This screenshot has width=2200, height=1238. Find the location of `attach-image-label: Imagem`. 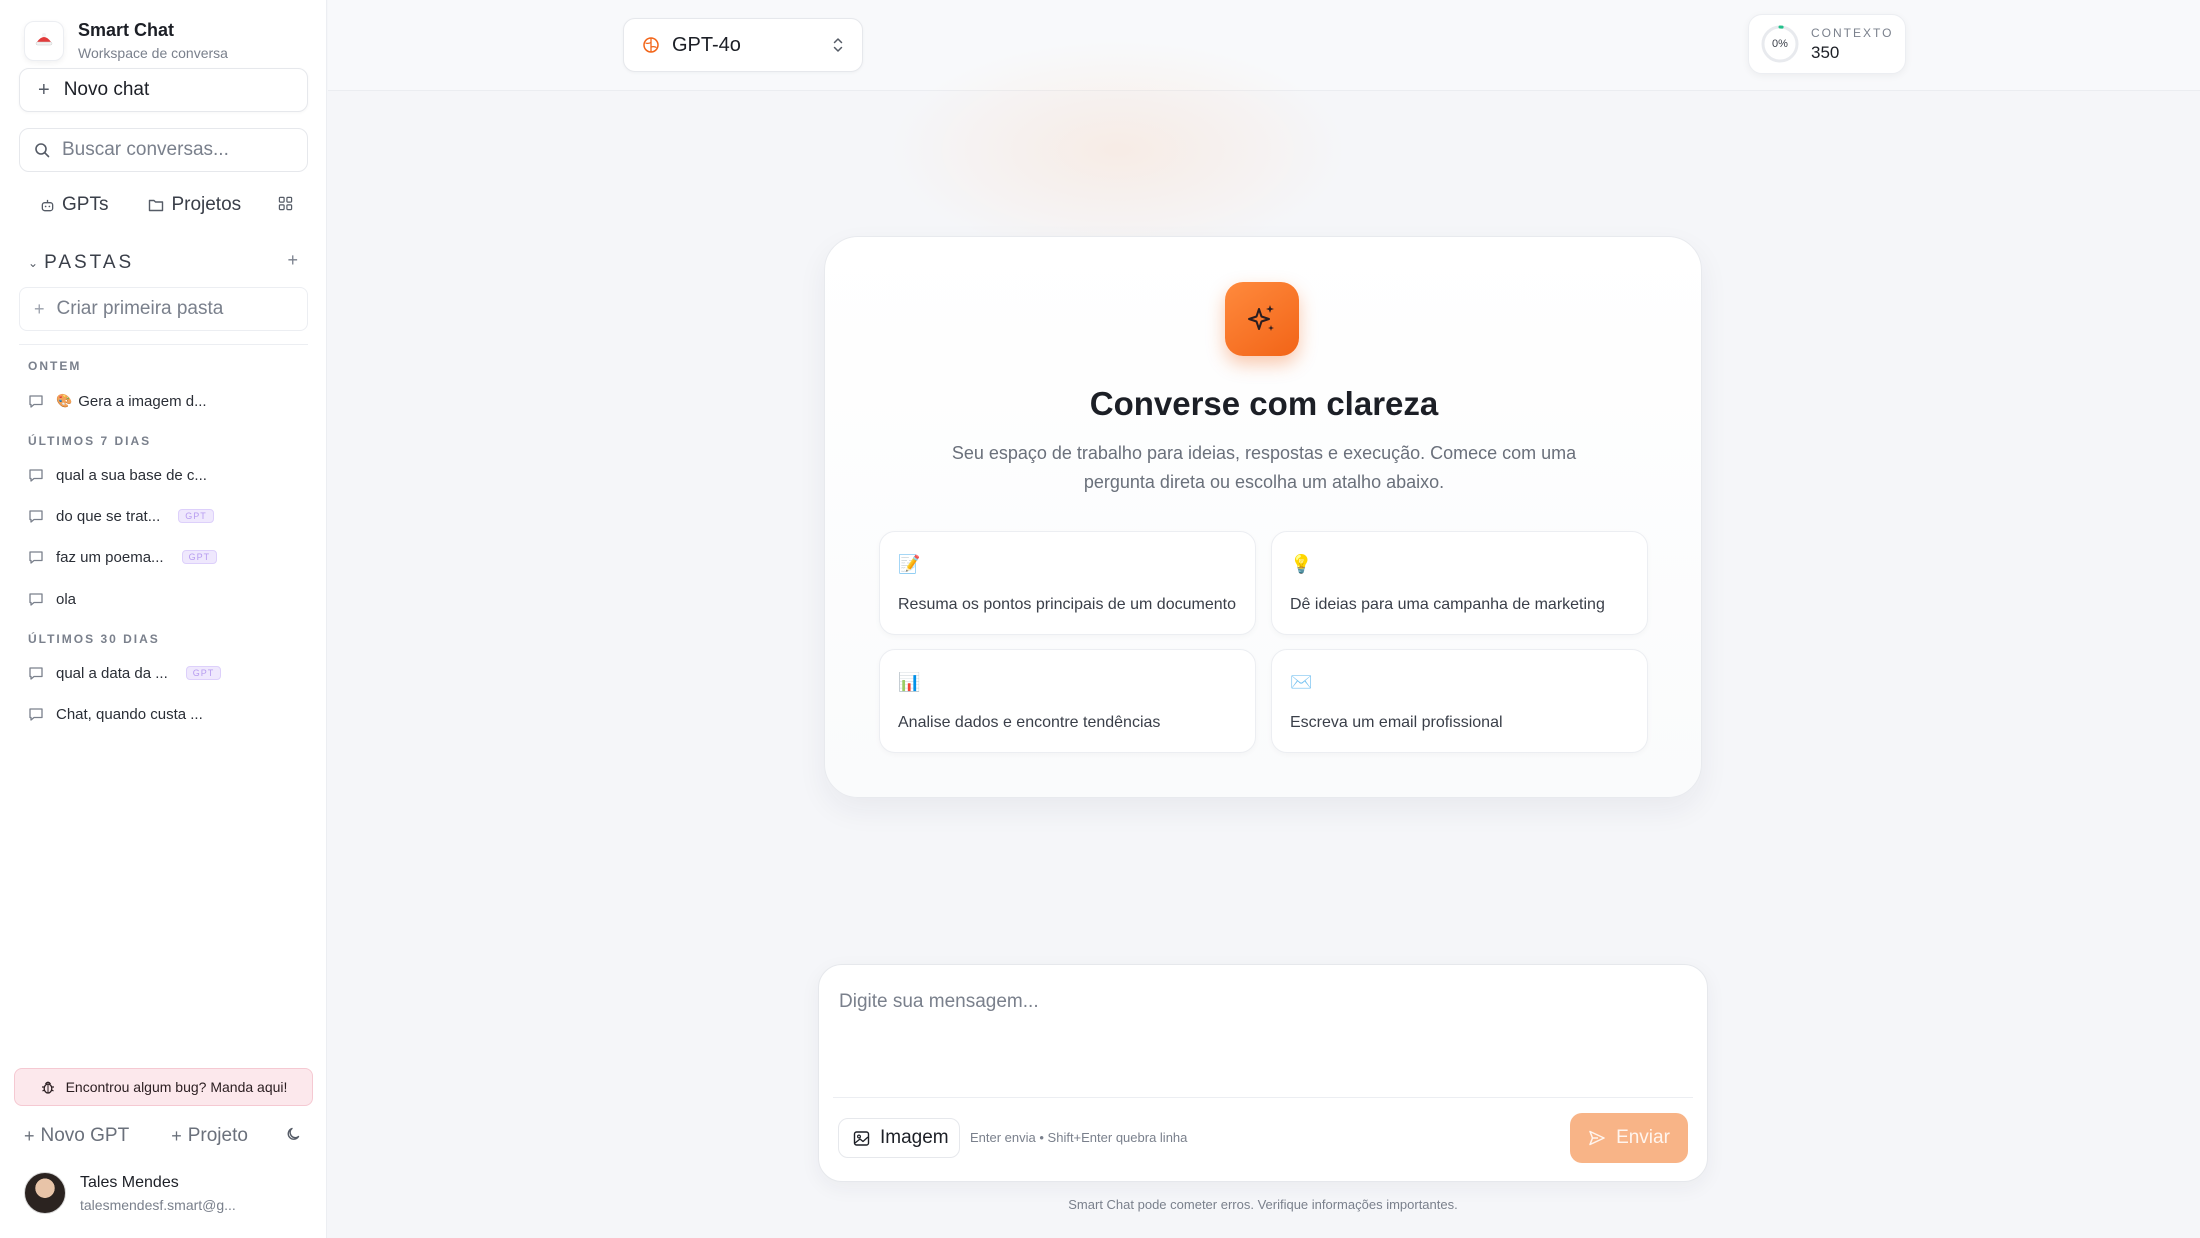

attach-image-label: Imagem is located at coordinates (914, 1137).